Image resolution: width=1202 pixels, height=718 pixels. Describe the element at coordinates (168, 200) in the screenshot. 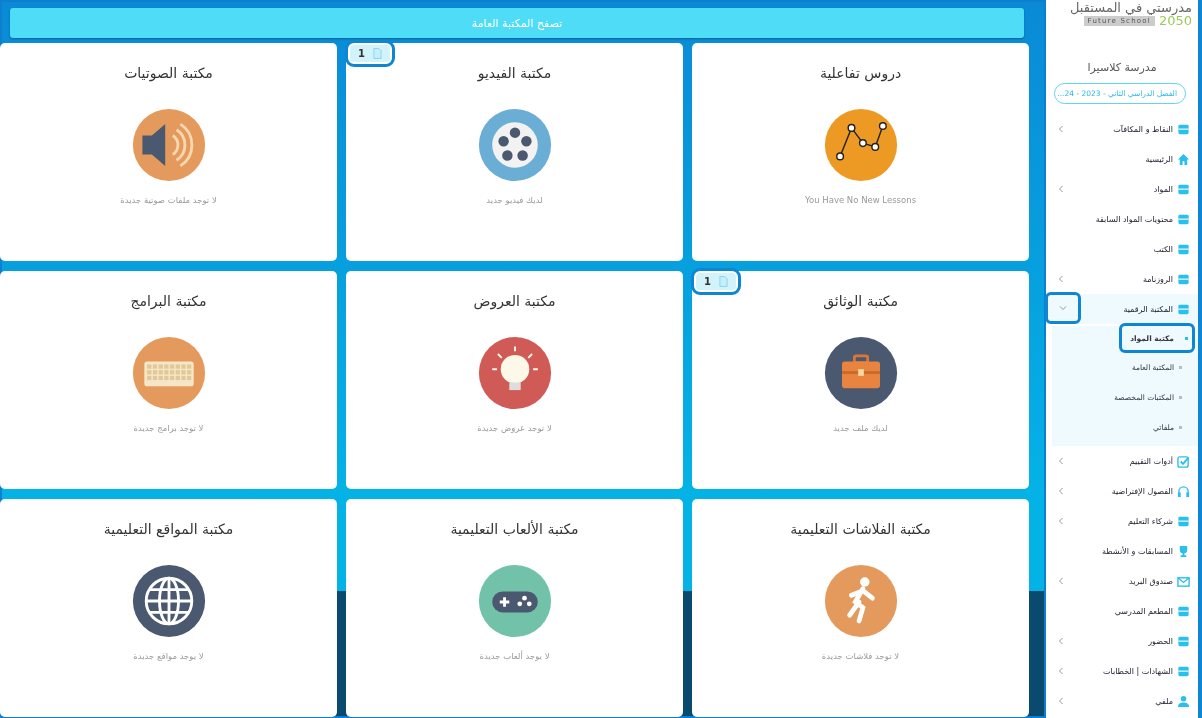

I see `card-caption: لا توجد ملفات صوتية جديدة` at that location.